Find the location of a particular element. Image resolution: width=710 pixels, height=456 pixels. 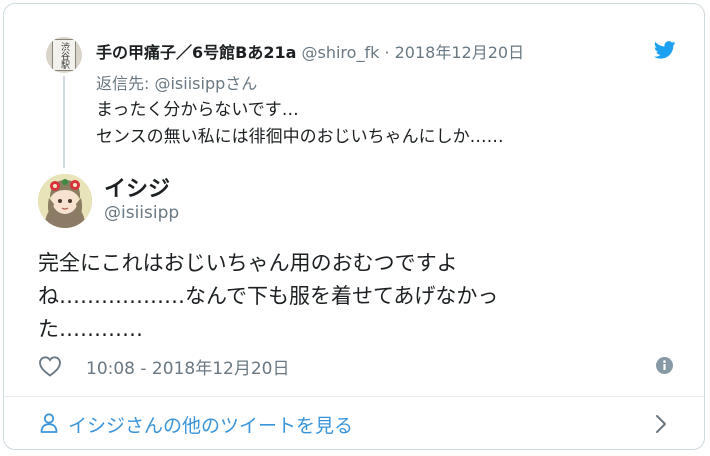

reply-mention-link: @isiisipp is located at coordinates (189, 83).